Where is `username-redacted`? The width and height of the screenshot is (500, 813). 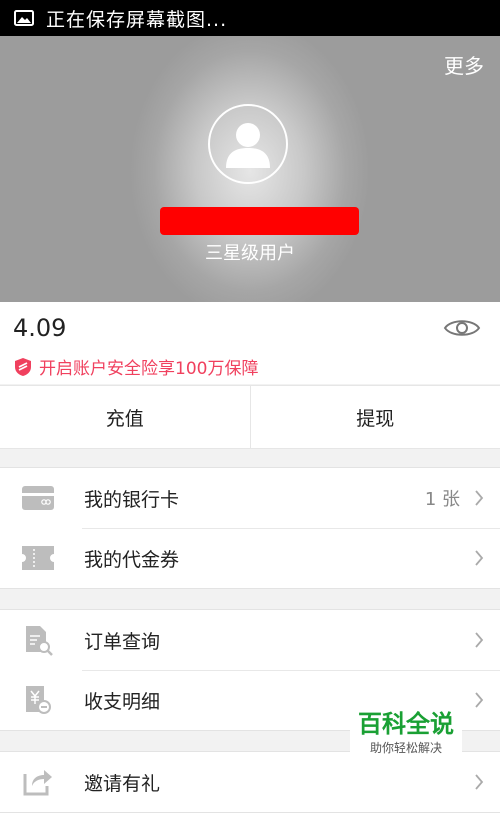 username-redacted is located at coordinates (259, 221).